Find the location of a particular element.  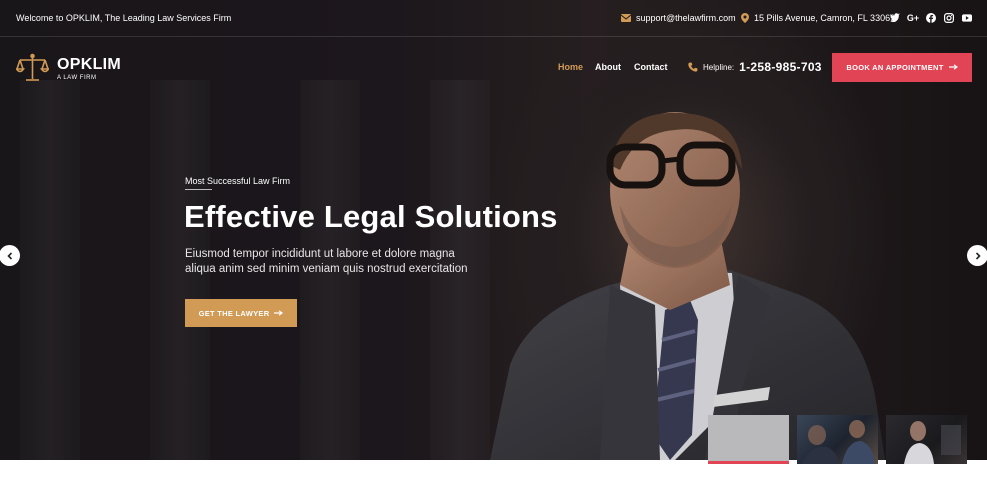

address-text: 15 Pills Avenue, Camron, FL 33069 is located at coordinates (825, 18).